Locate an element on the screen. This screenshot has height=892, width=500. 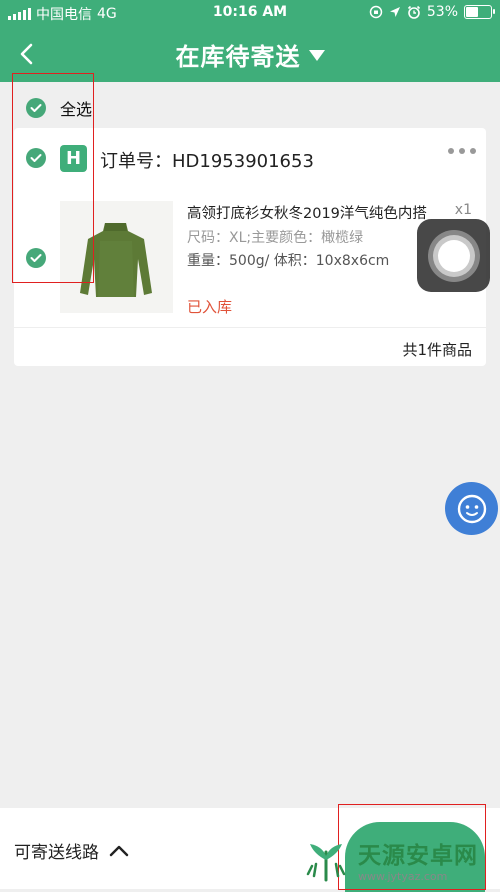
customer-service-button is located at coordinates (471, 508).